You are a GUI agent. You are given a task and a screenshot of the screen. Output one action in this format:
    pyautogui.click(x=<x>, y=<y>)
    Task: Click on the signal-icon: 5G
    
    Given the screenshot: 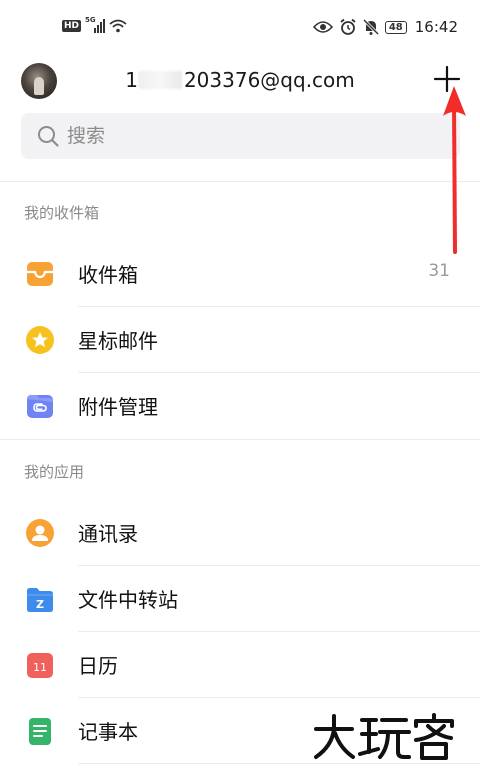 What is the action you would take?
    pyautogui.click(x=95, y=24)
    